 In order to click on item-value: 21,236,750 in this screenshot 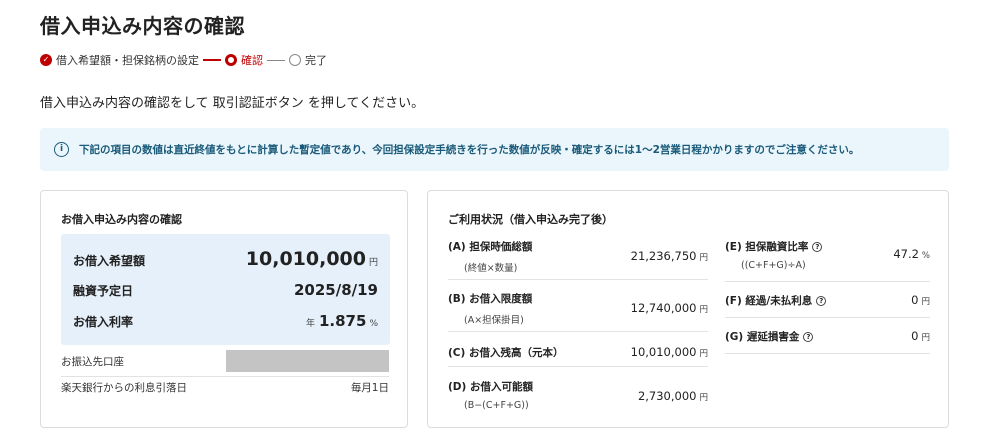, I will do `click(663, 256)`.